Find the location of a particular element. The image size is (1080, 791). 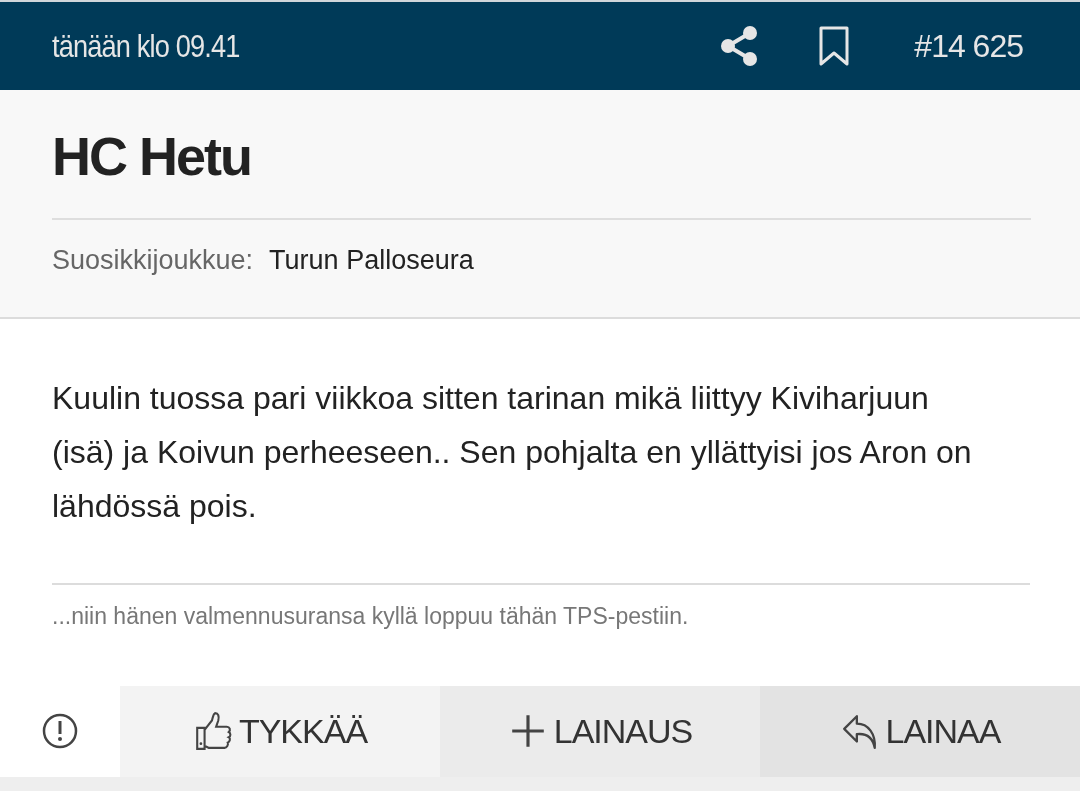

share-icon is located at coordinates (739, 46).